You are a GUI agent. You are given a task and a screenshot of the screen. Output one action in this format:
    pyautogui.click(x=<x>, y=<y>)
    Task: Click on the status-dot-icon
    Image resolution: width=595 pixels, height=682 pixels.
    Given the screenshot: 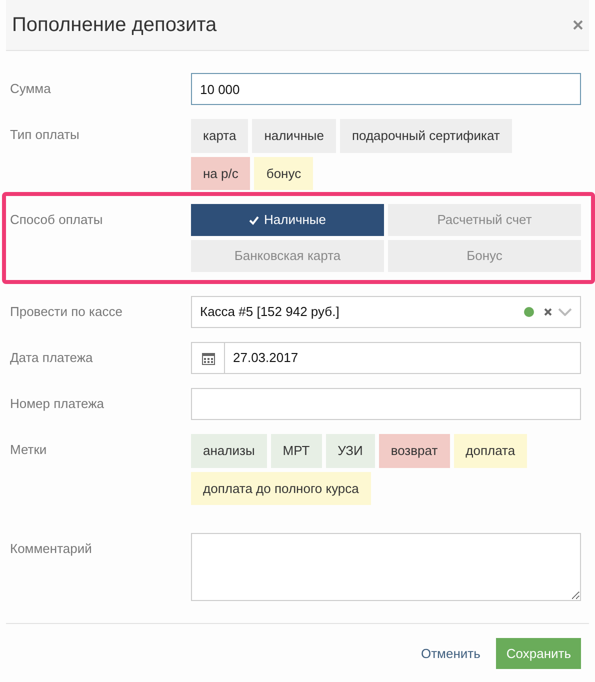 What is the action you would take?
    pyautogui.click(x=529, y=312)
    